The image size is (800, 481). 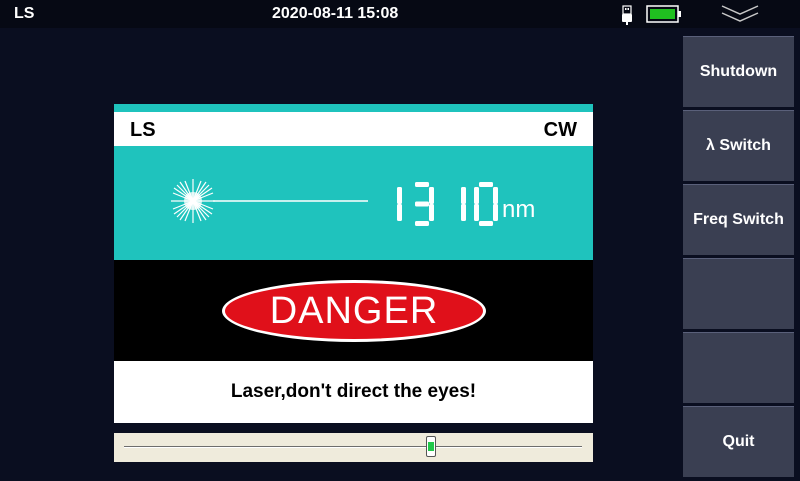 What do you see at coordinates (664, 16) in the screenshot?
I see `battery-icon` at bounding box center [664, 16].